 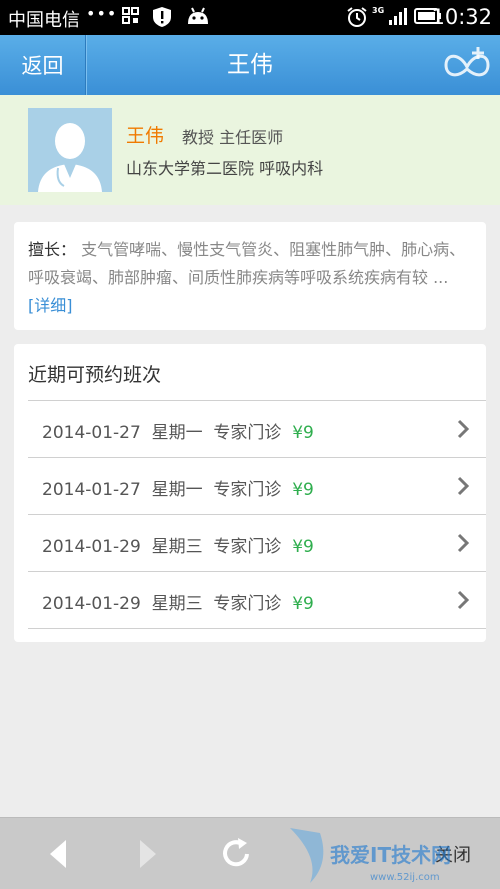 What do you see at coordinates (461, 17) in the screenshot?
I see `clock: 10:32` at bounding box center [461, 17].